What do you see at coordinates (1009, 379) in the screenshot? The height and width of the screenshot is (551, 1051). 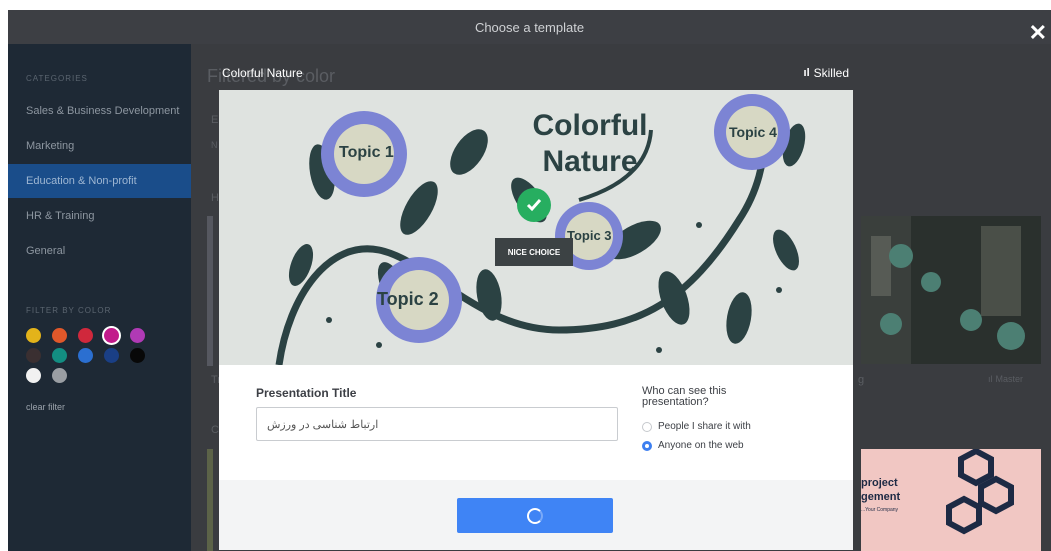 I see `level-text: Master` at bounding box center [1009, 379].